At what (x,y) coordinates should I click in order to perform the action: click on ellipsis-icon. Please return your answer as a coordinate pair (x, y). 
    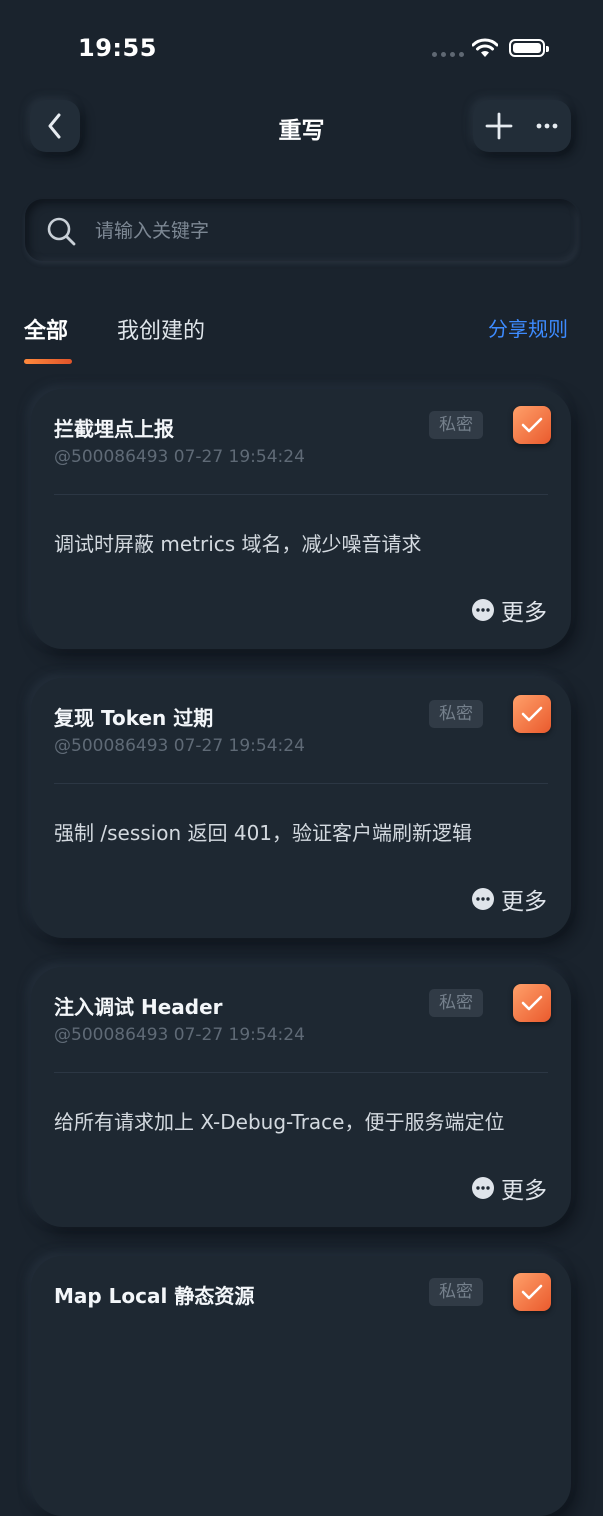
    Looking at the image, I should click on (547, 126).